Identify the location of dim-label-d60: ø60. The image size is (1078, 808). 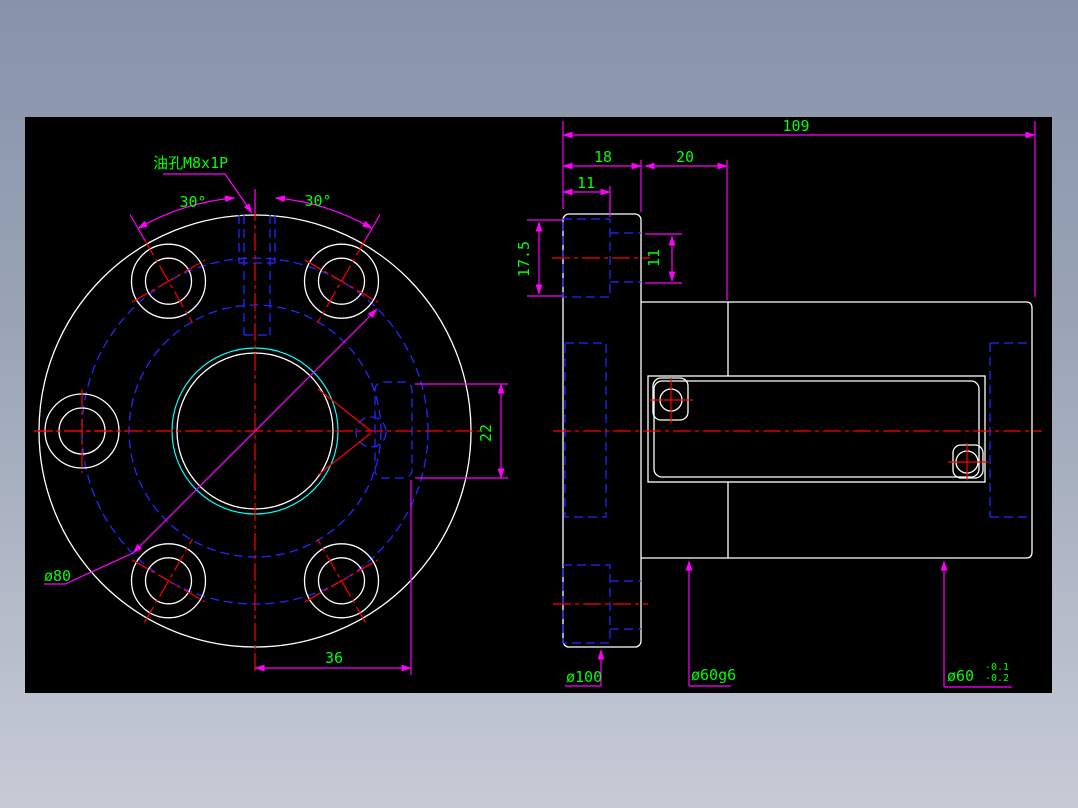
(960, 676).